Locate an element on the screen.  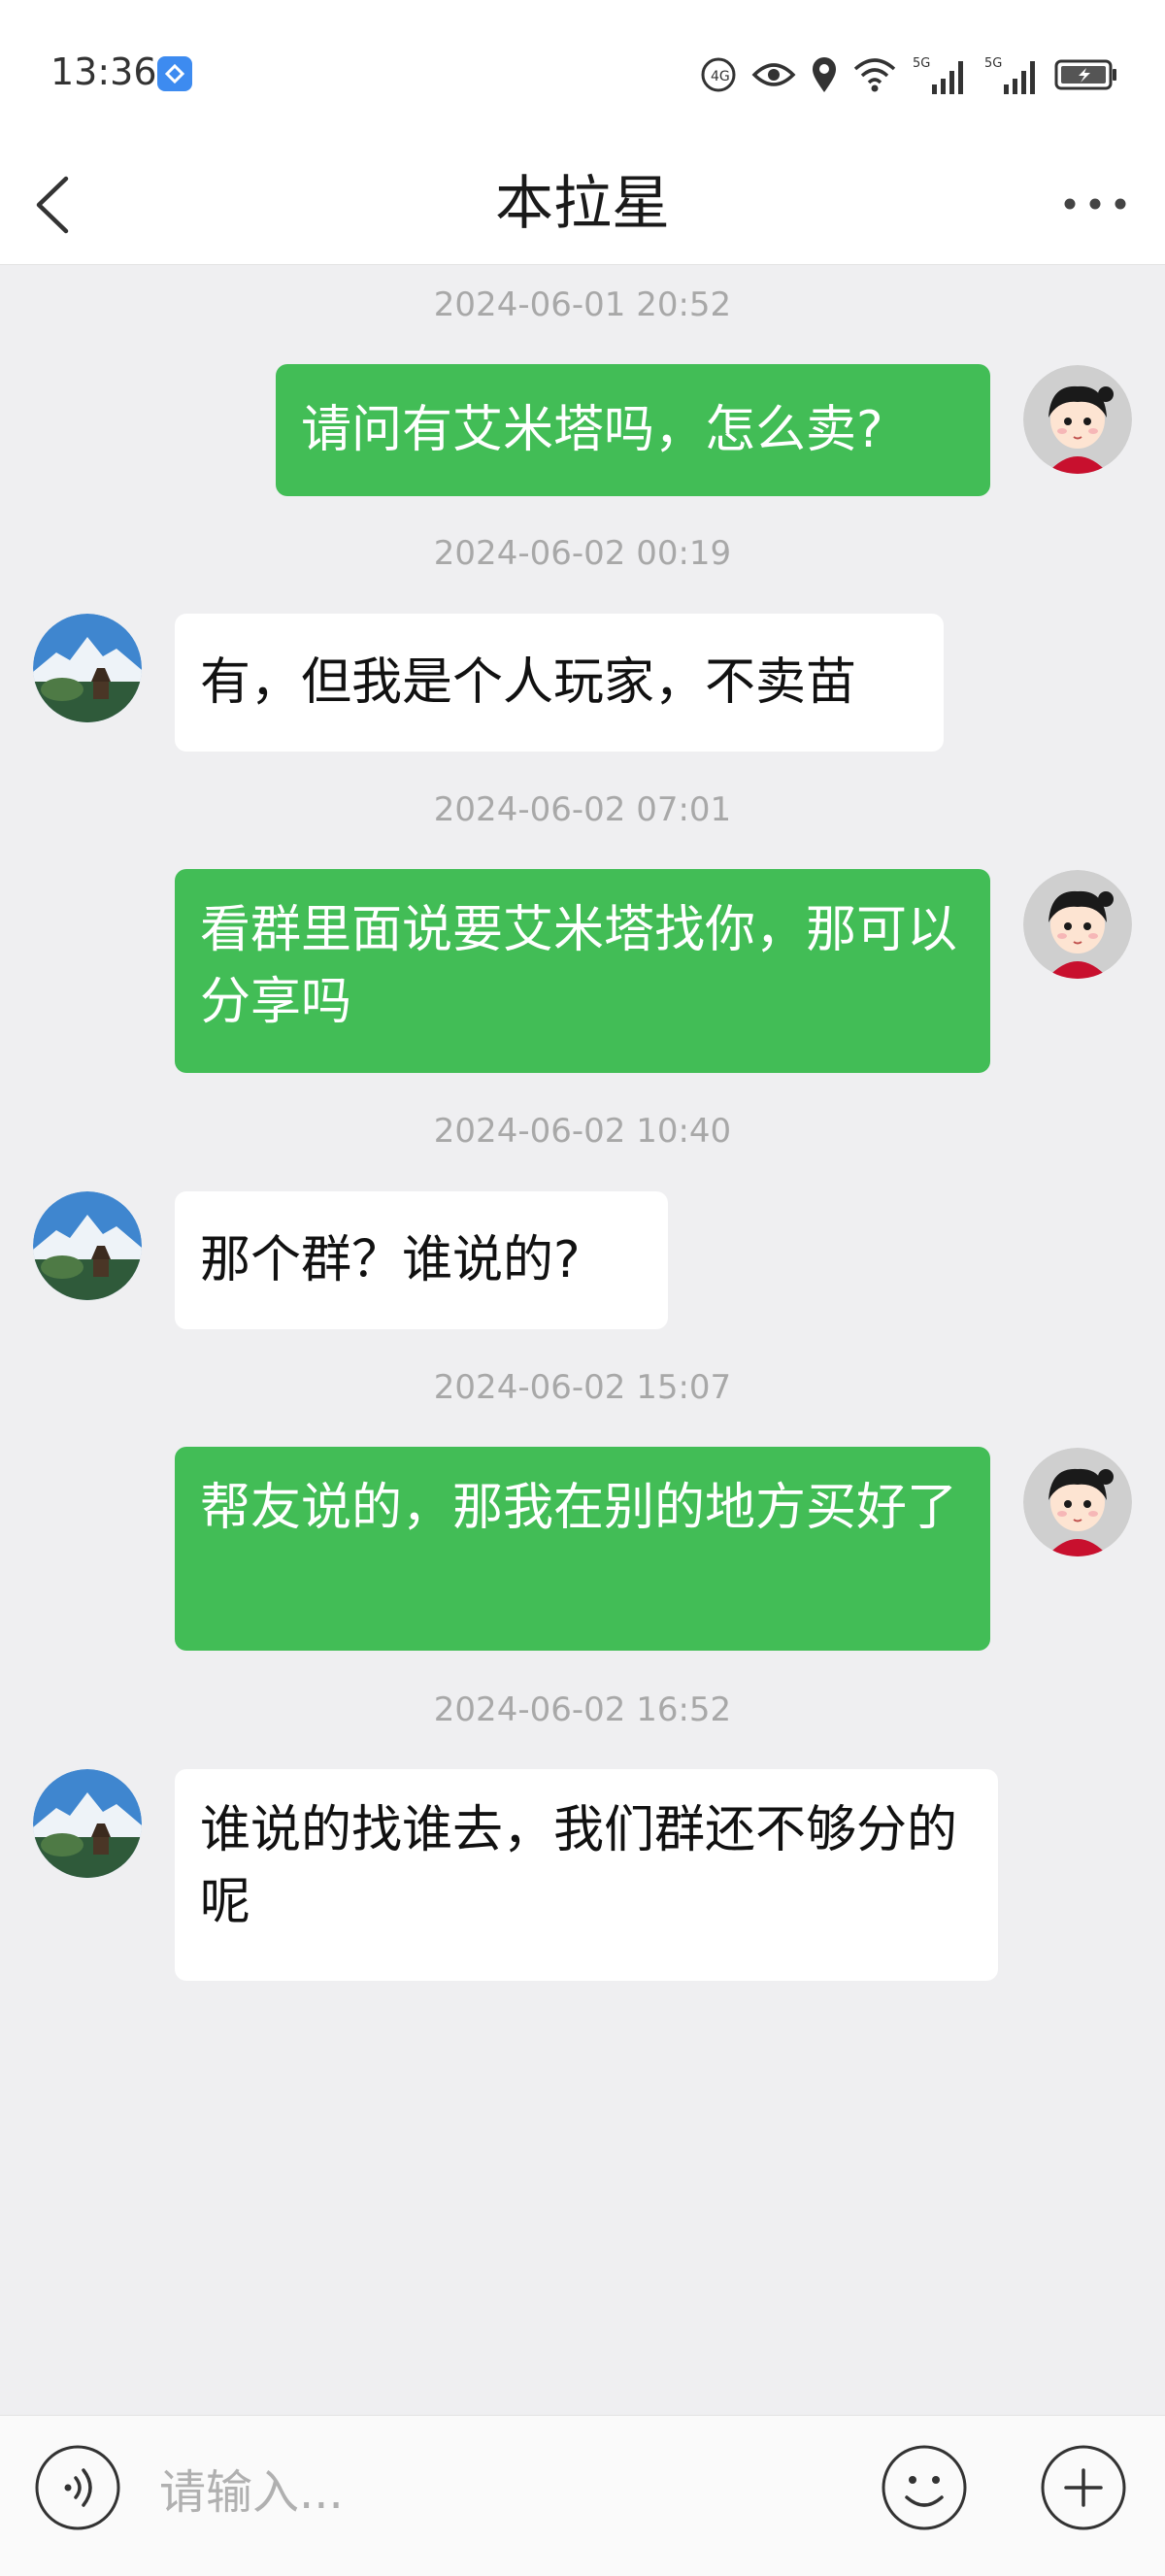
hd-icon: 4G is located at coordinates (718, 74).